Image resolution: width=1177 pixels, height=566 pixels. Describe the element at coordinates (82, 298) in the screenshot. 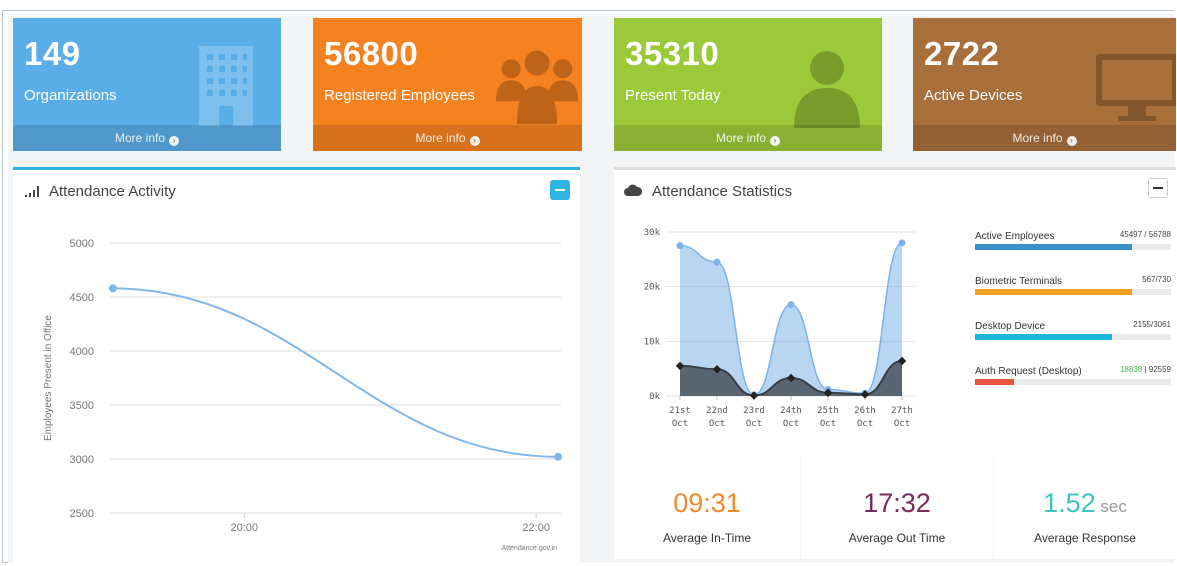

I see `y-tick-label: 4500` at that location.